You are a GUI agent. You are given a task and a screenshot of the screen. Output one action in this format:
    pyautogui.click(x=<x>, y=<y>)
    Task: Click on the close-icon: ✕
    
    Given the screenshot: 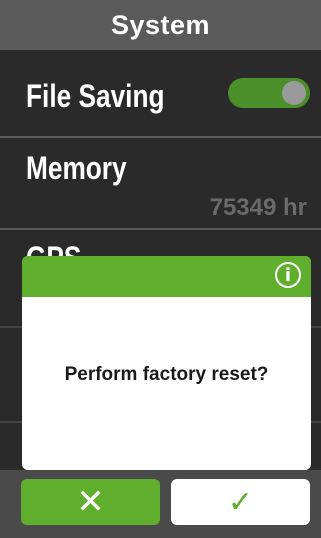 What is the action you would take?
    pyautogui.click(x=90, y=502)
    